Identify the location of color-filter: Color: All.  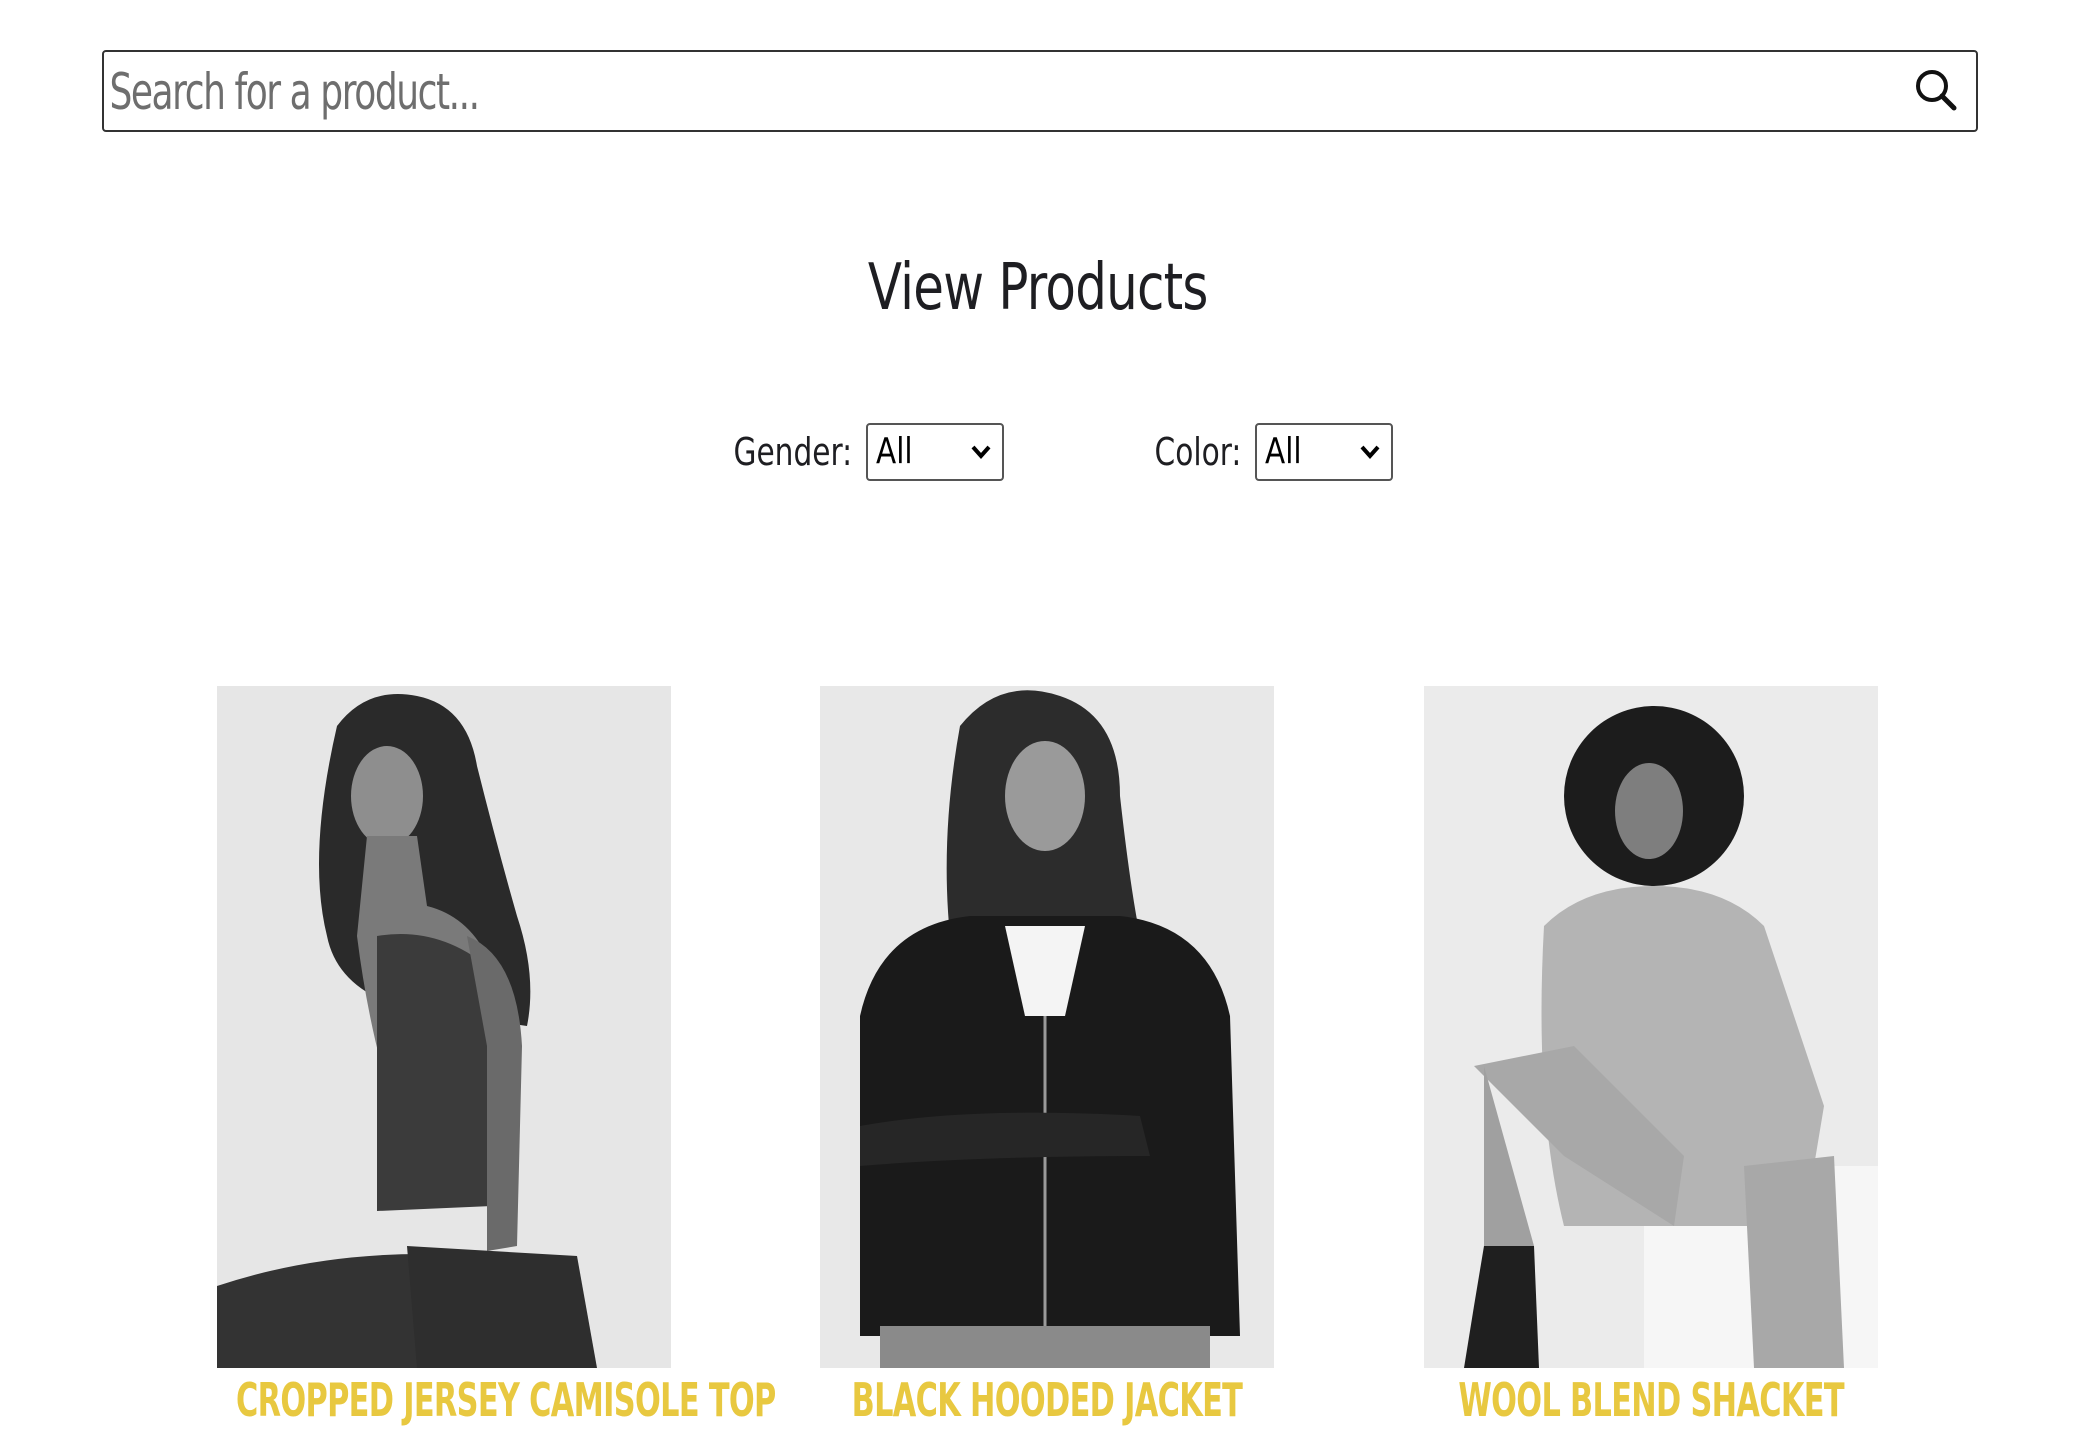
(1262, 452).